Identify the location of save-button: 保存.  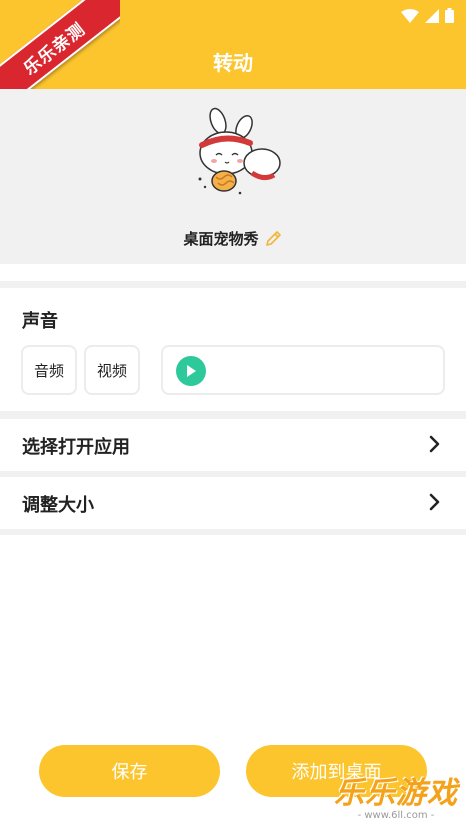
(129, 771).